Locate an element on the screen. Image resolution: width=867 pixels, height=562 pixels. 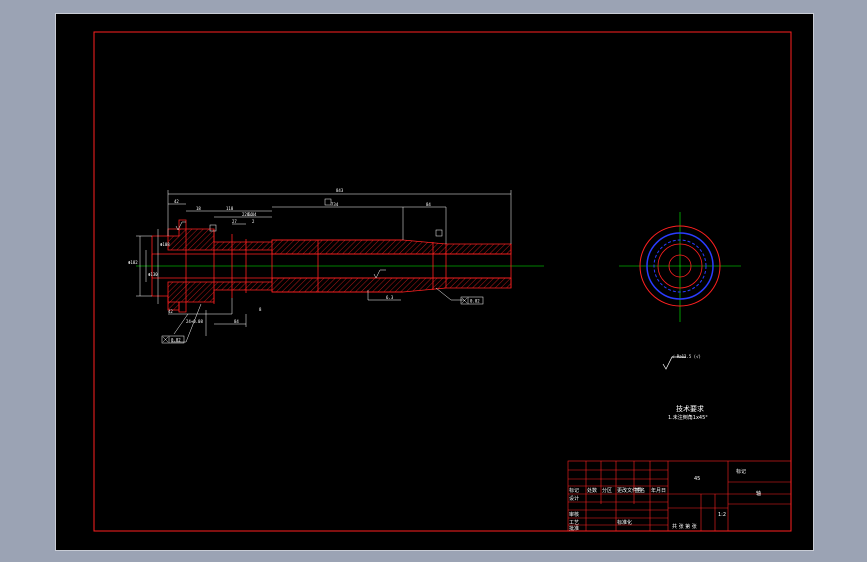
tb-drawing-no: 标记 is located at coordinates (741, 471).